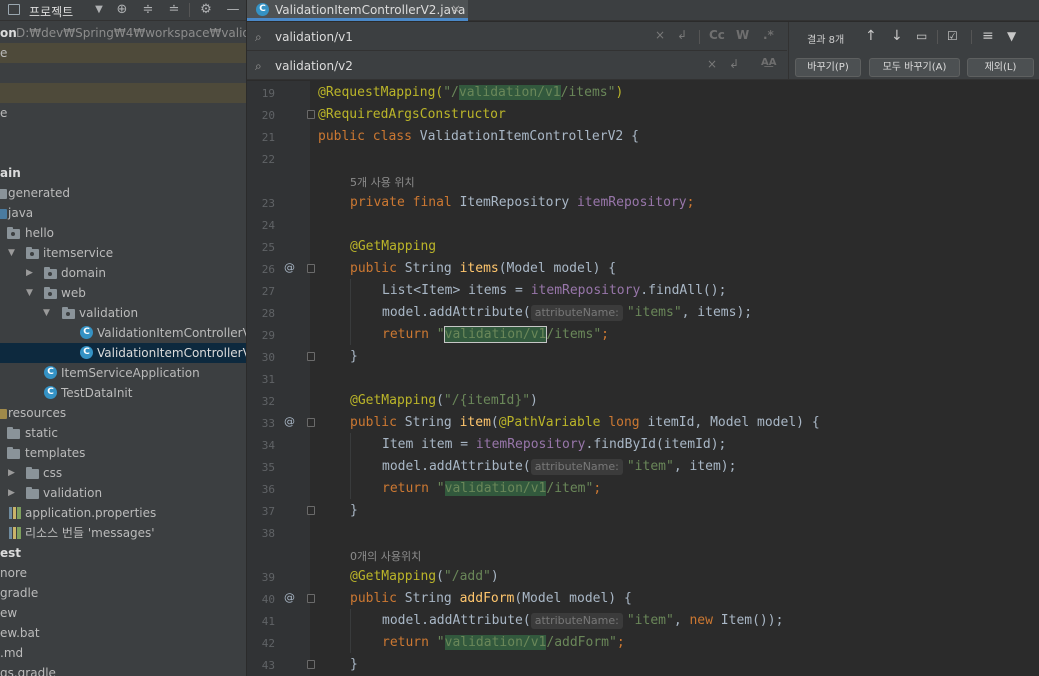 Image resolution: width=1039 pixels, height=676 pixels. Describe the element at coordinates (123, 613) in the screenshot. I see `tree-item-gradlew: ew` at that location.